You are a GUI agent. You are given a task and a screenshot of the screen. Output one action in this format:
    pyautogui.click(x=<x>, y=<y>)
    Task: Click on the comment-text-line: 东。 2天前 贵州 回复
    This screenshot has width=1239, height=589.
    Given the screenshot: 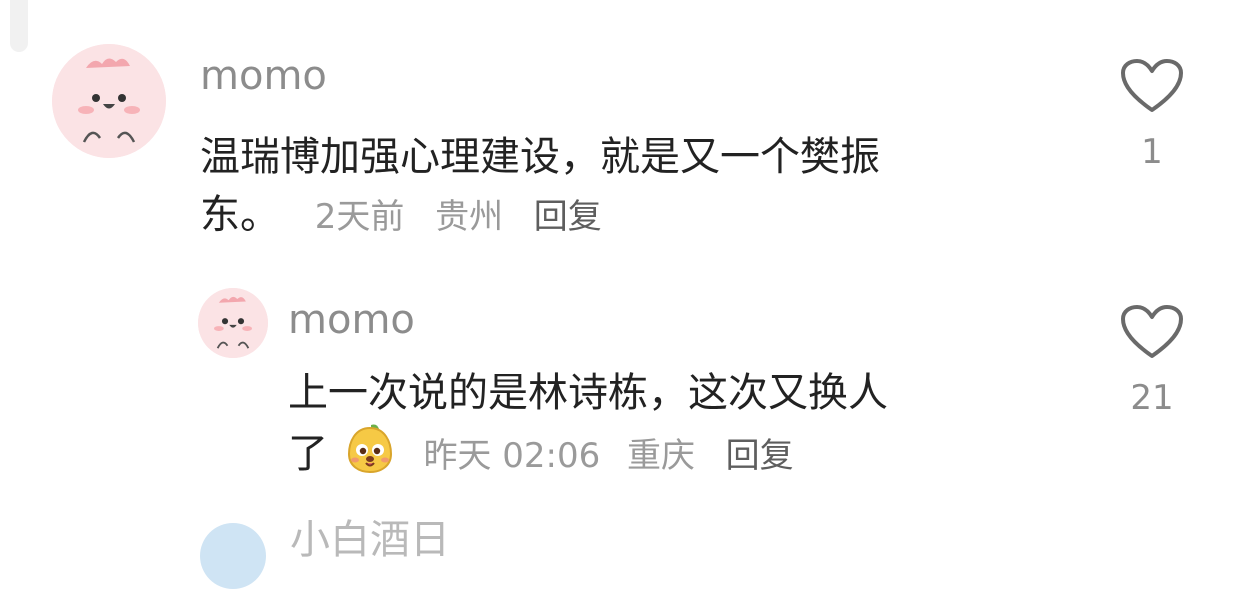 What is the action you would take?
    pyautogui.click(x=650, y=216)
    